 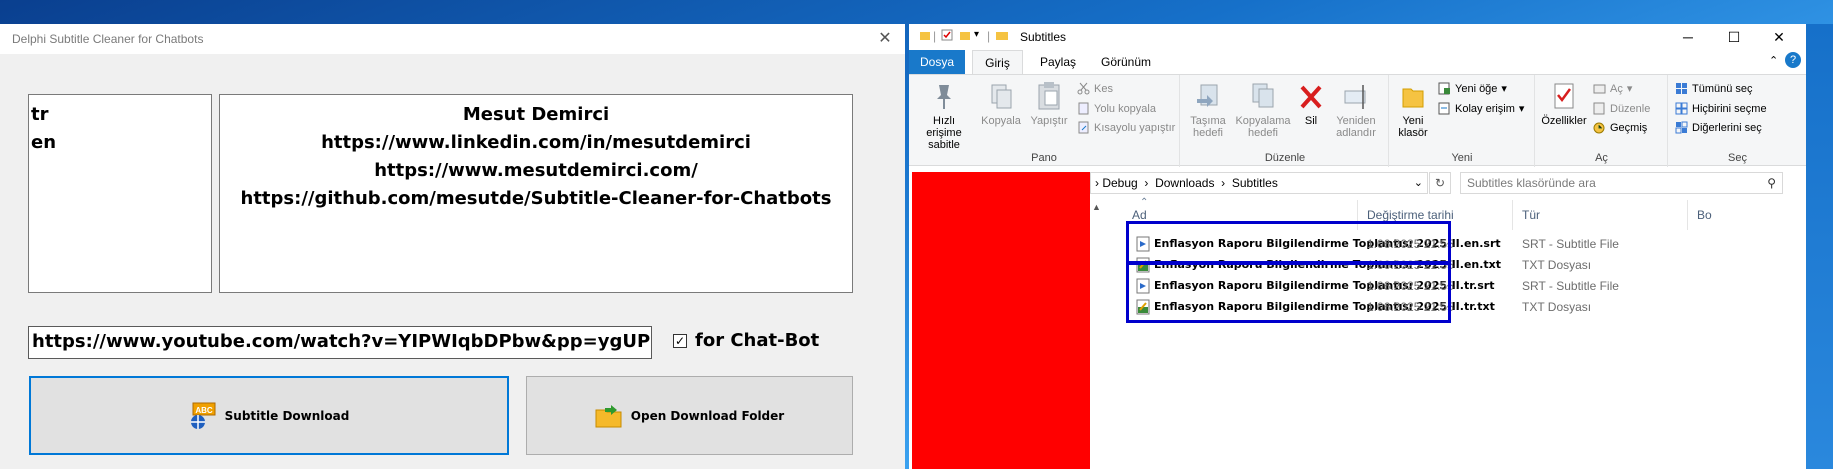 What do you see at coordinates (1418, 183) in the screenshot?
I see `chevron-down-icon: ⌄` at bounding box center [1418, 183].